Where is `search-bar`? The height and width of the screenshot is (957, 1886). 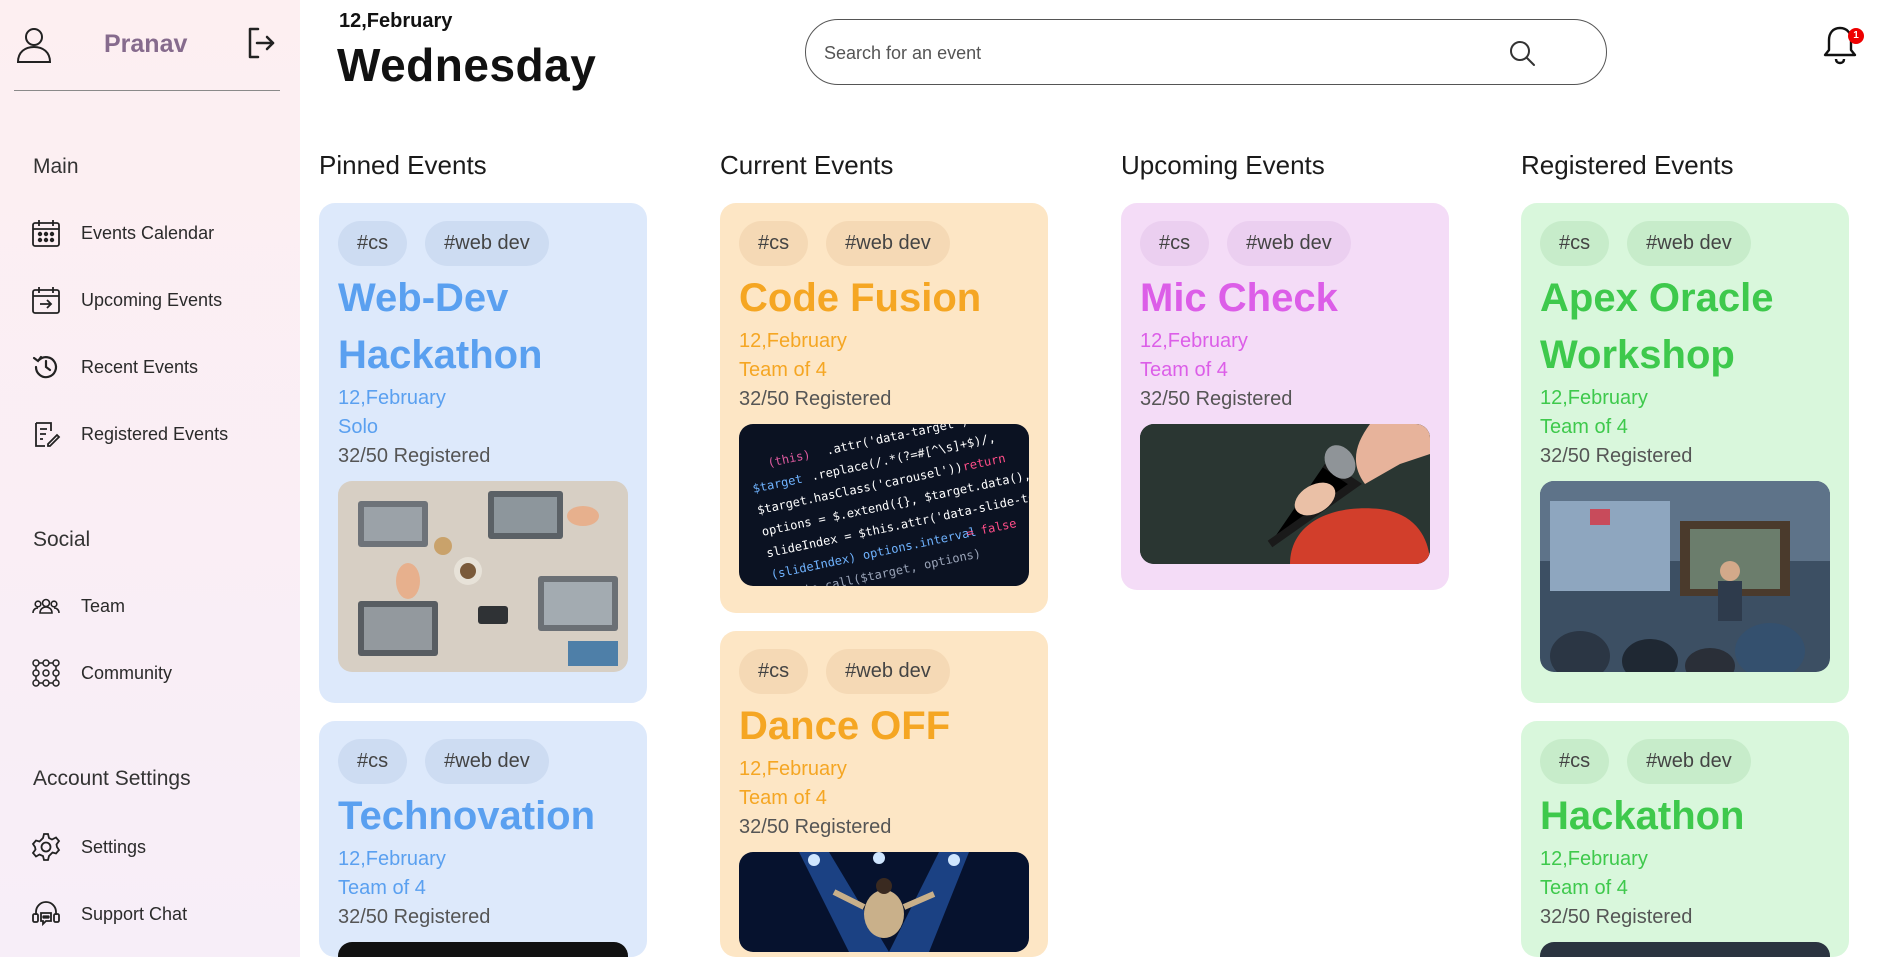
search-bar is located at coordinates (1206, 52).